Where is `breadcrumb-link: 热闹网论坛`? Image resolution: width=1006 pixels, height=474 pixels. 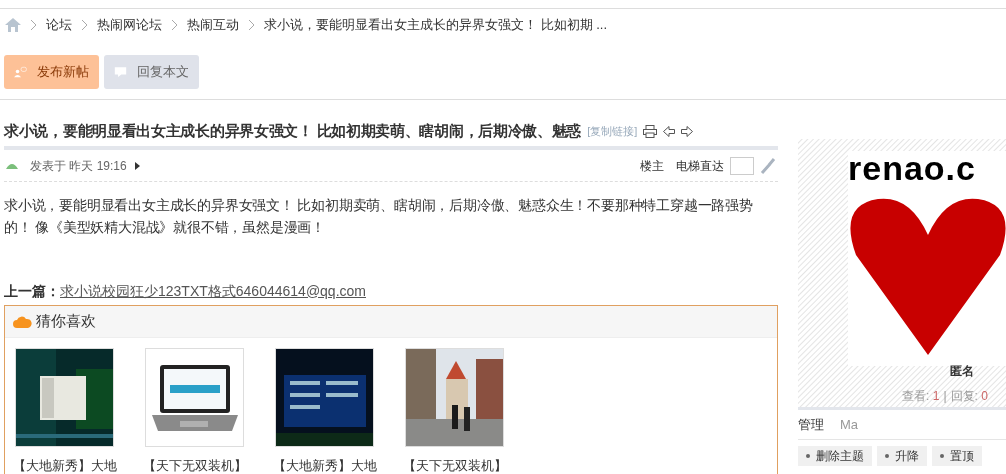 breadcrumb-link: 热闹网论坛 is located at coordinates (129, 25).